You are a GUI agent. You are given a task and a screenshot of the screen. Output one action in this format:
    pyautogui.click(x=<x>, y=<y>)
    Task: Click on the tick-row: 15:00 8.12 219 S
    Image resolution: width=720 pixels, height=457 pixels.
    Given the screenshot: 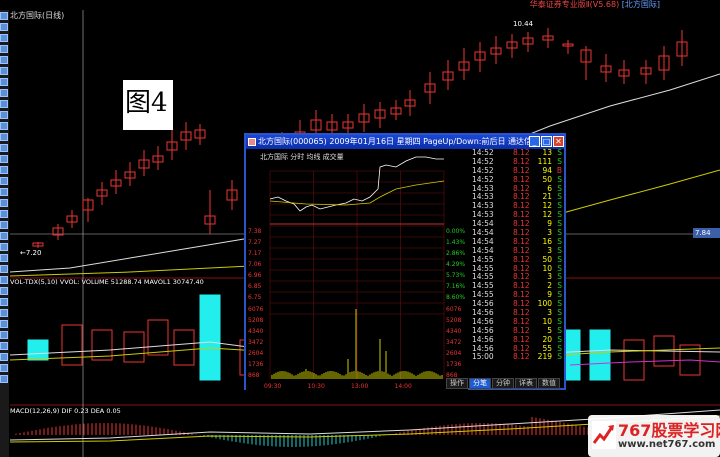 What is the action you would take?
    pyautogui.click(x=517, y=357)
    